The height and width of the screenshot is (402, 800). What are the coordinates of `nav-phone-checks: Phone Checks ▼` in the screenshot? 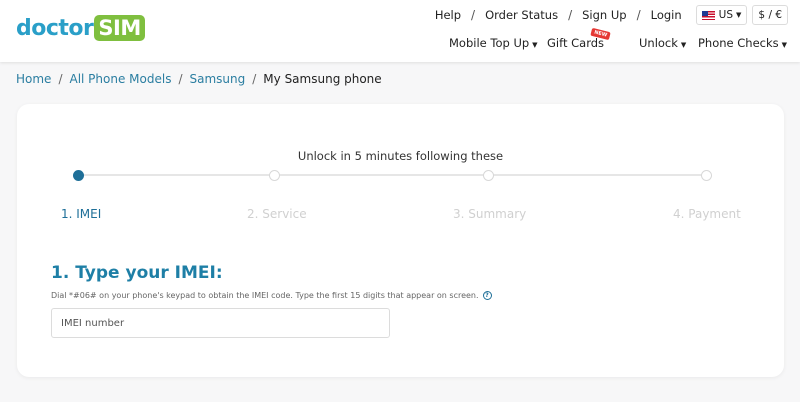 It's located at (742, 43).